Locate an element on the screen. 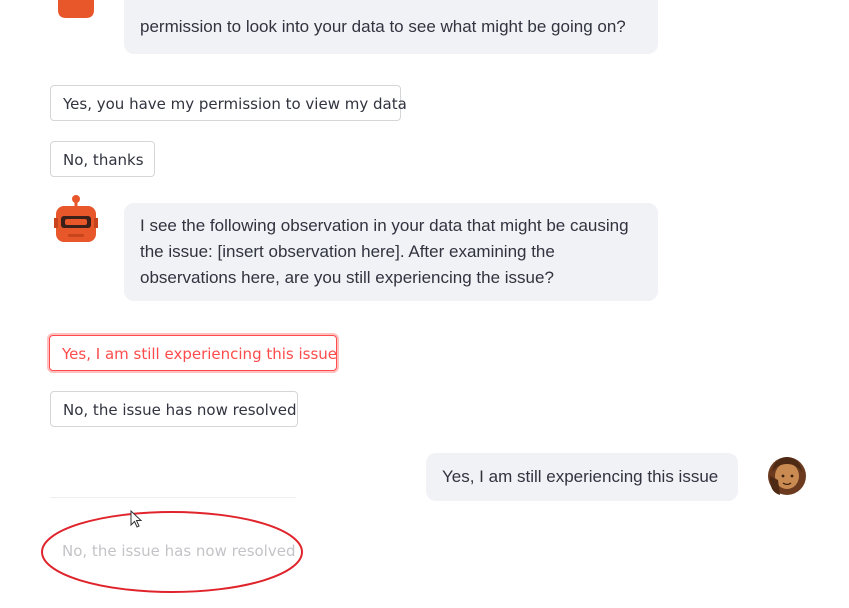  user-avatar-icon is located at coordinates (787, 476).